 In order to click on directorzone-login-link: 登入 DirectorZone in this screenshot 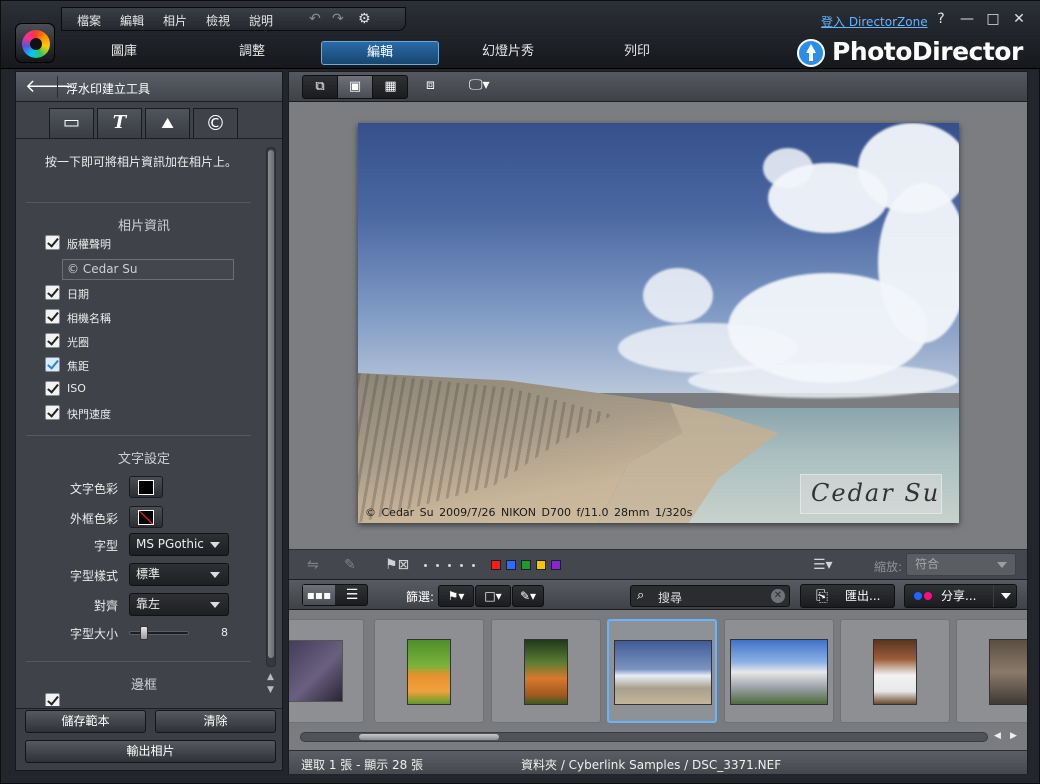, I will do `click(874, 21)`.